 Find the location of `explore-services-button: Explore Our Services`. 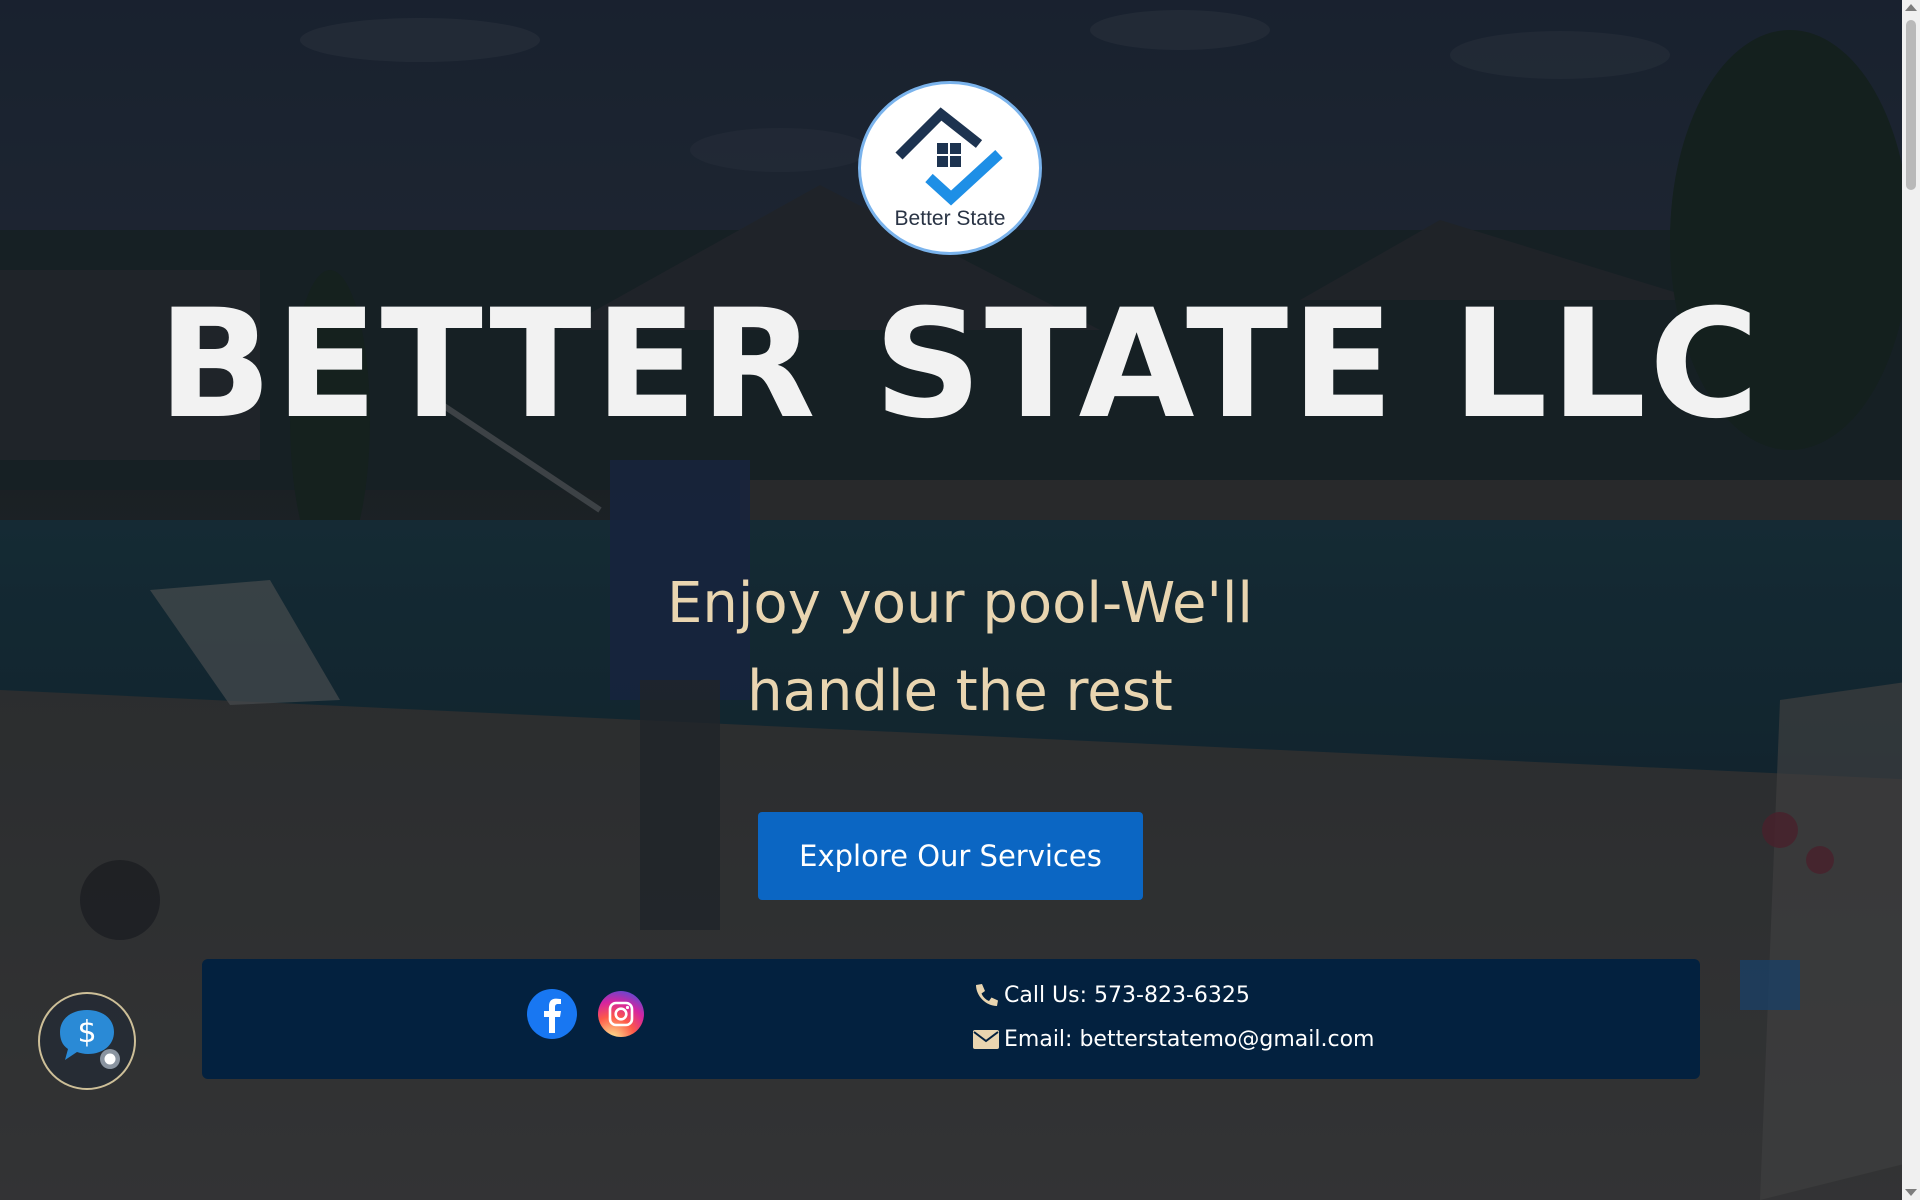

explore-services-button: Explore Our Services is located at coordinates (950, 856).